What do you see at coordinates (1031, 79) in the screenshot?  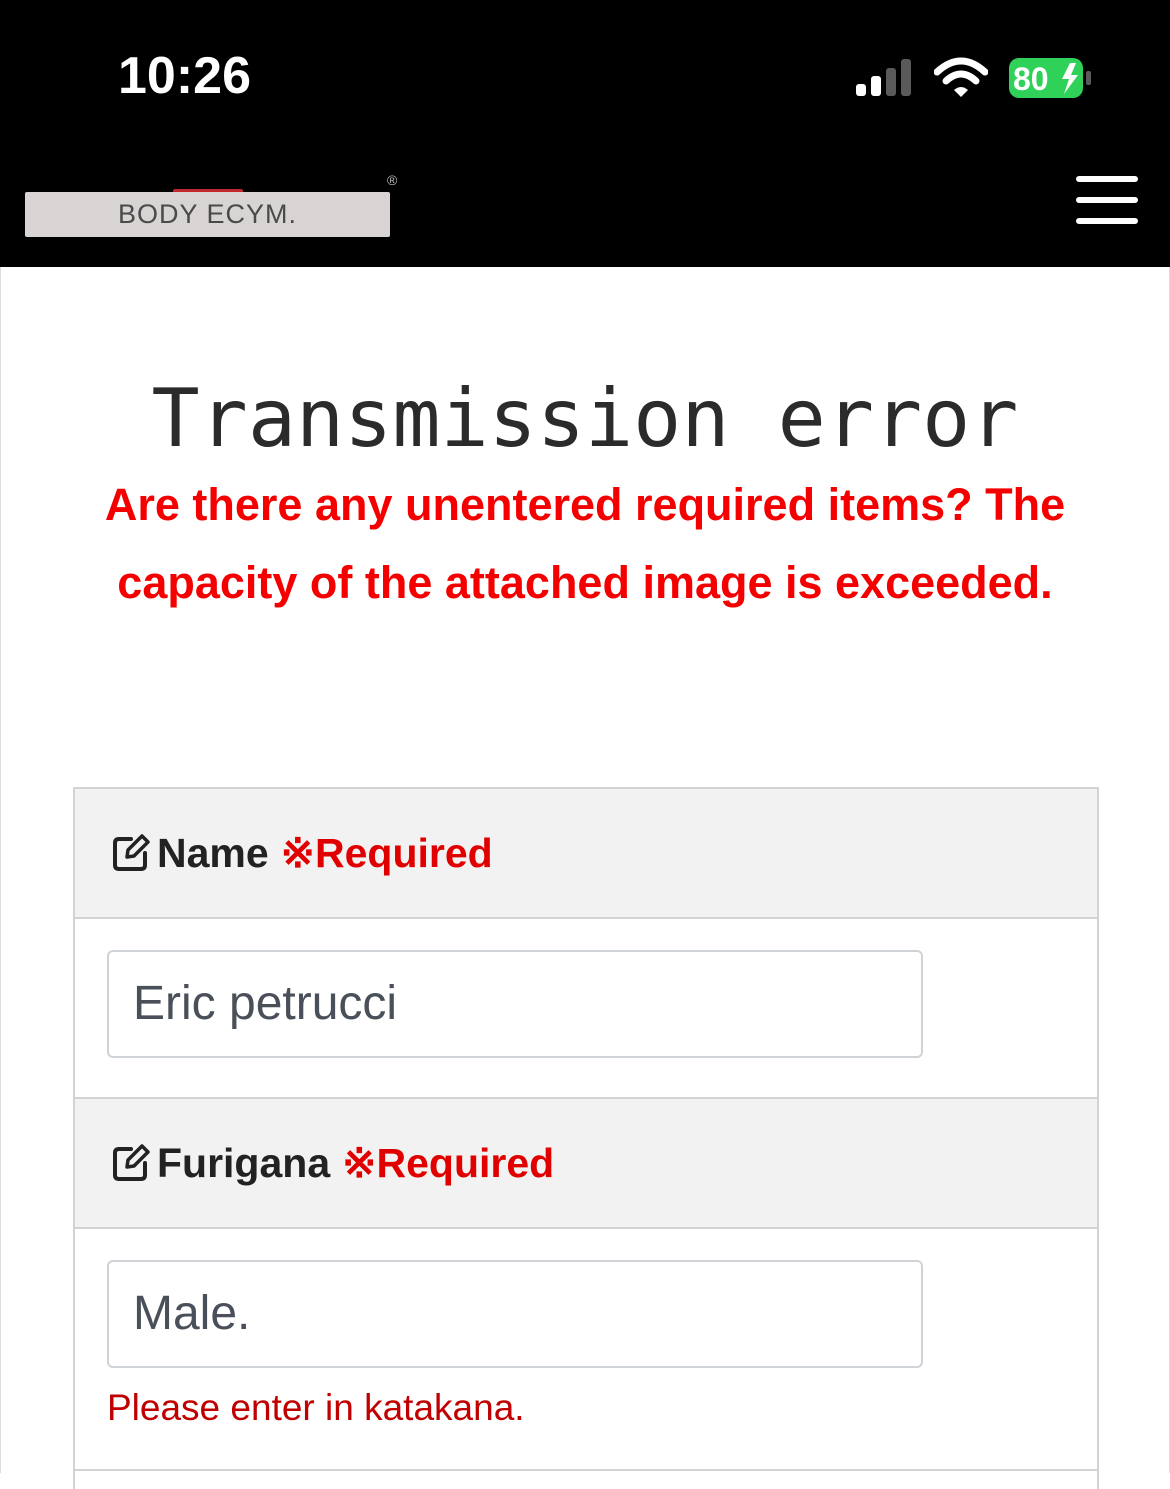 I see `svg-text: 80` at bounding box center [1031, 79].